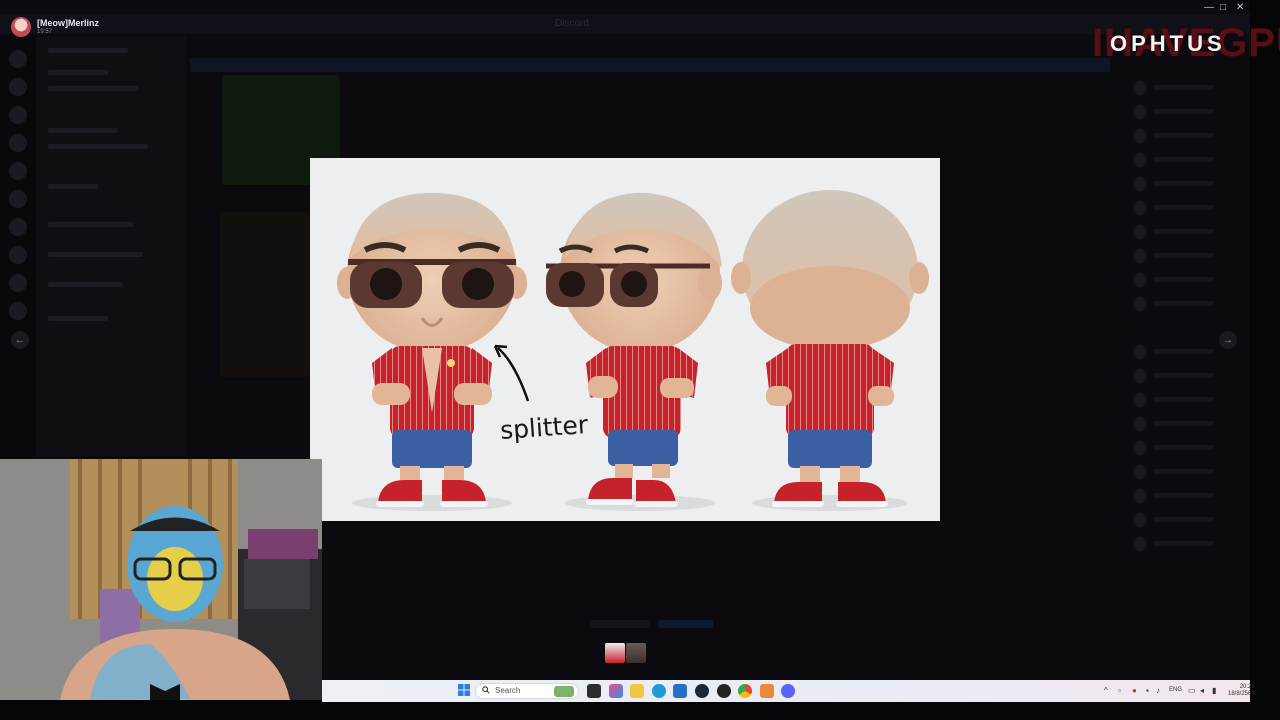 This screenshot has width=1280, height=720. What do you see at coordinates (544, 427) in the screenshot?
I see `splitter-annotation: splitter` at bounding box center [544, 427].